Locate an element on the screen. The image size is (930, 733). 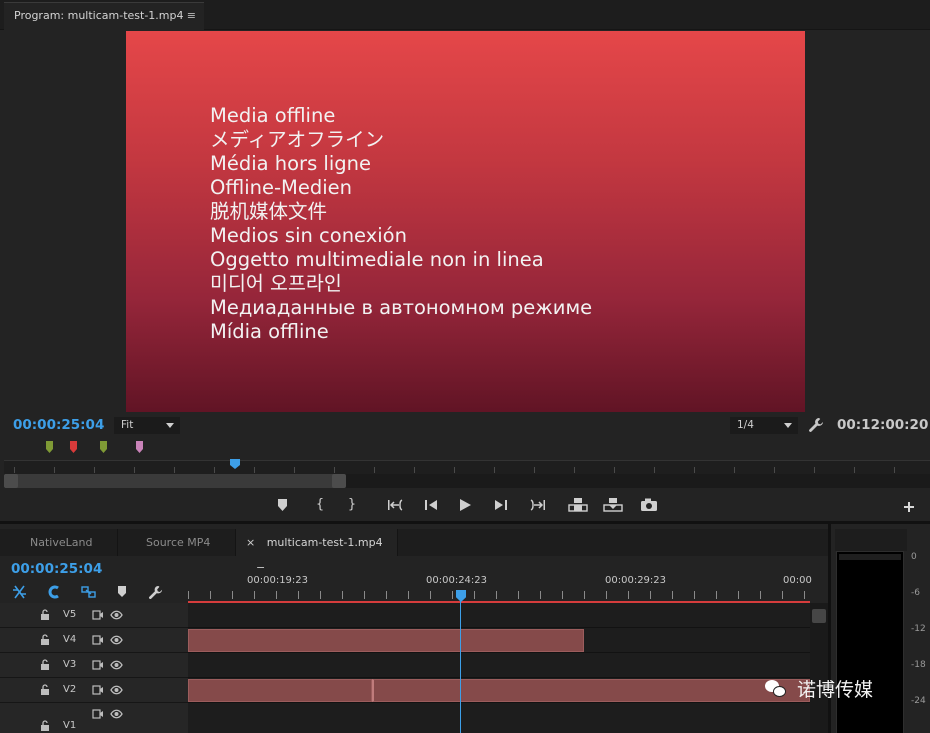
offline-line-es: Medios sin conexión is located at coordinates (308, 235).